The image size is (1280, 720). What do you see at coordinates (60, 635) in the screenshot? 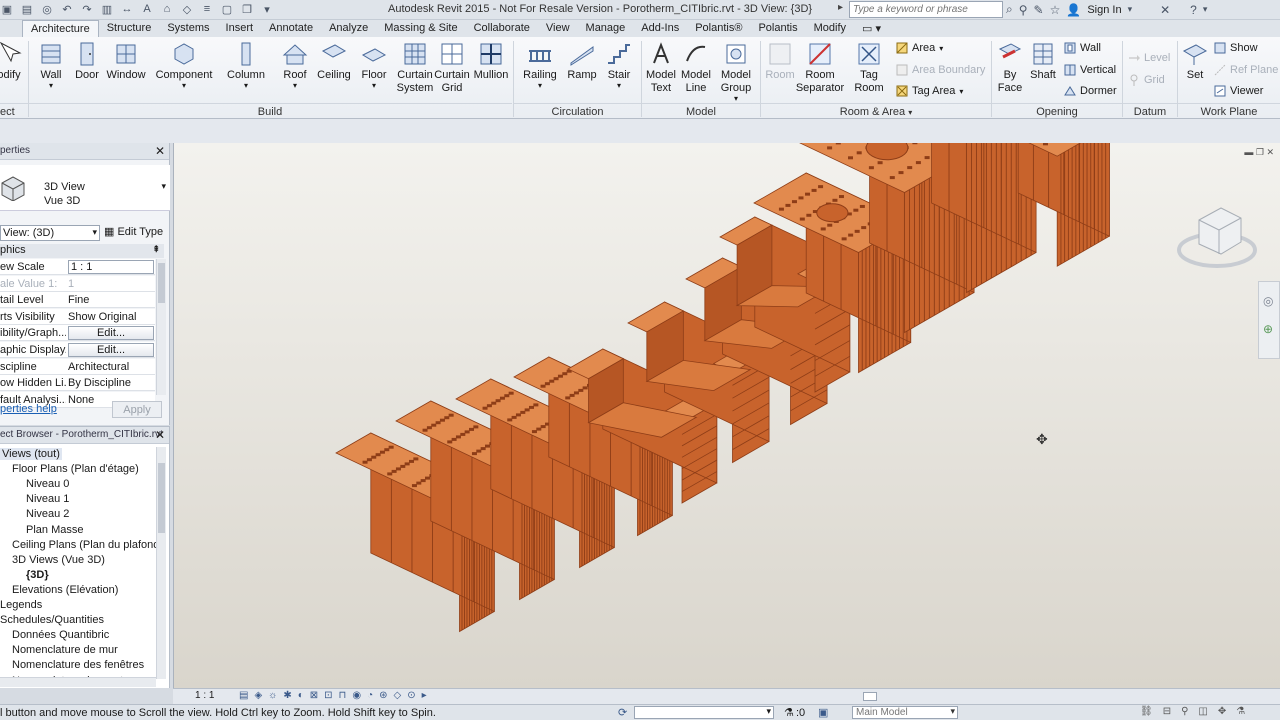
I see `browser-item: Données Quantibric` at bounding box center [60, 635].